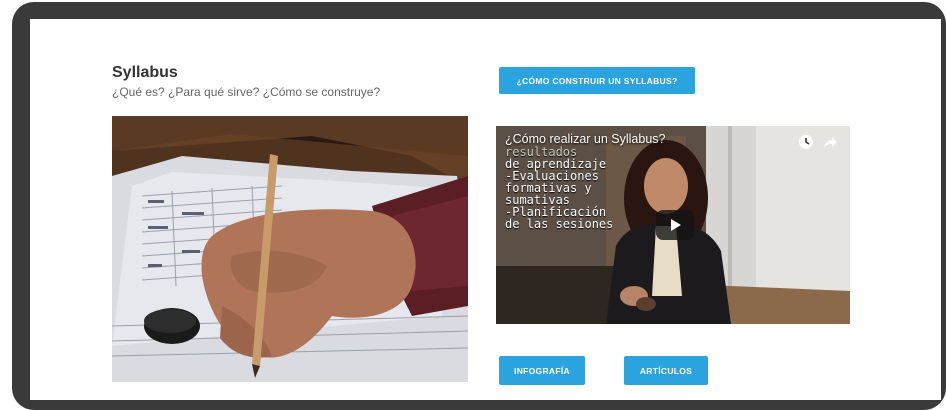 This screenshot has height=410, width=946. What do you see at coordinates (585, 139) in the screenshot?
I see `video-title: ¿Cómo realizar un Syllabus?` at bounding box center [585, 139].